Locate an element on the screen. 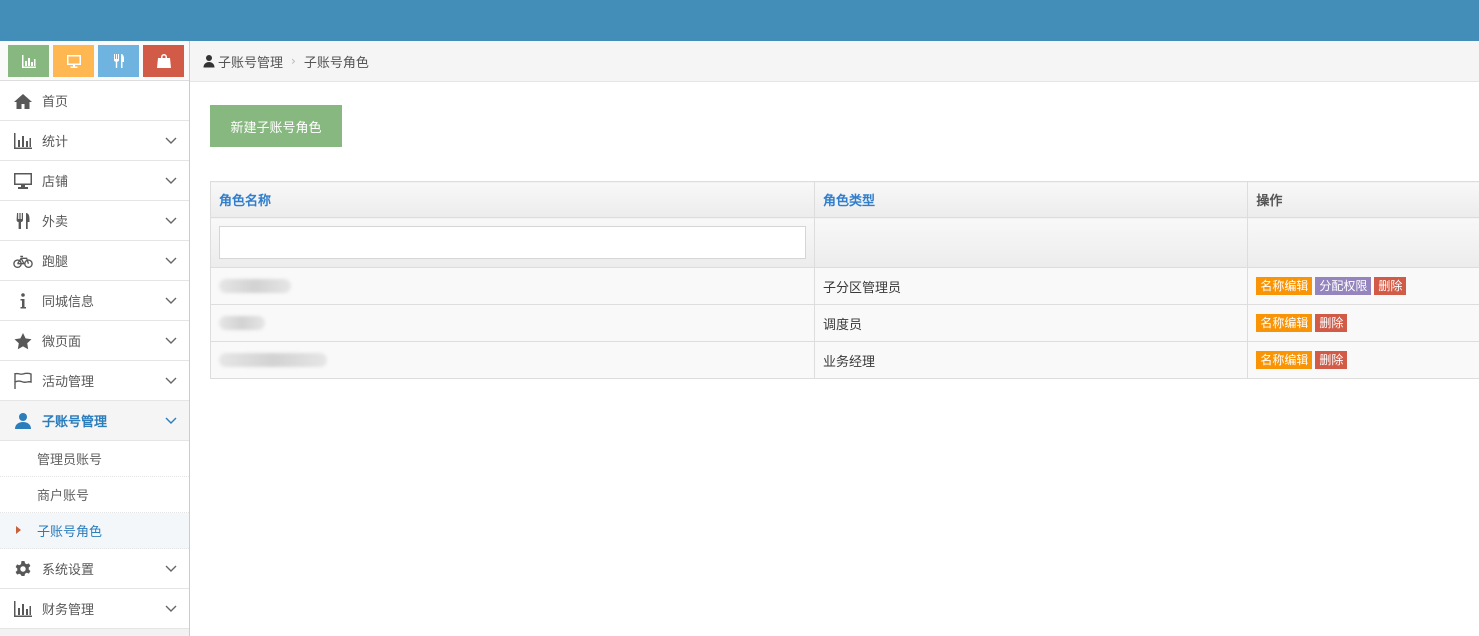 This screenshot has height=636, width=1479. table-header-row: 角色名称 角色类型 操作 is located at coordinates (844, 199).